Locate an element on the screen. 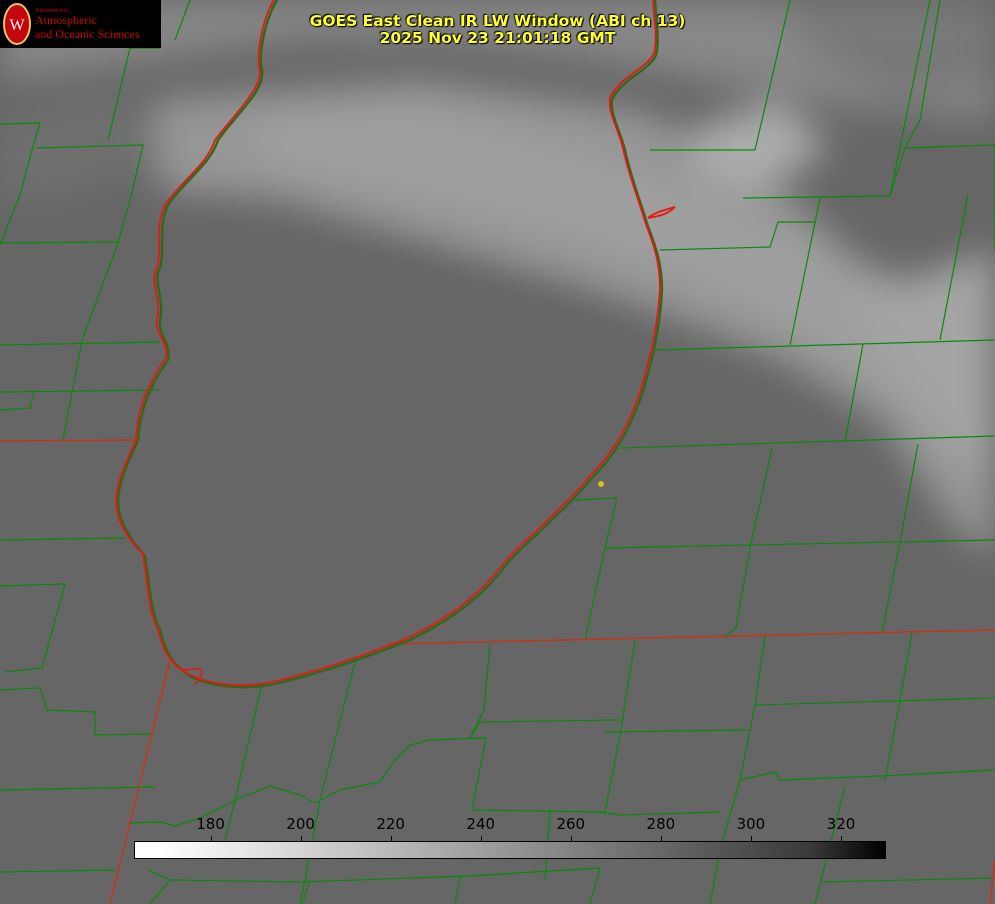 This screenshot has height=904, width=995. colorbar-tick-label: 300 is located at coordinates (751, 824).